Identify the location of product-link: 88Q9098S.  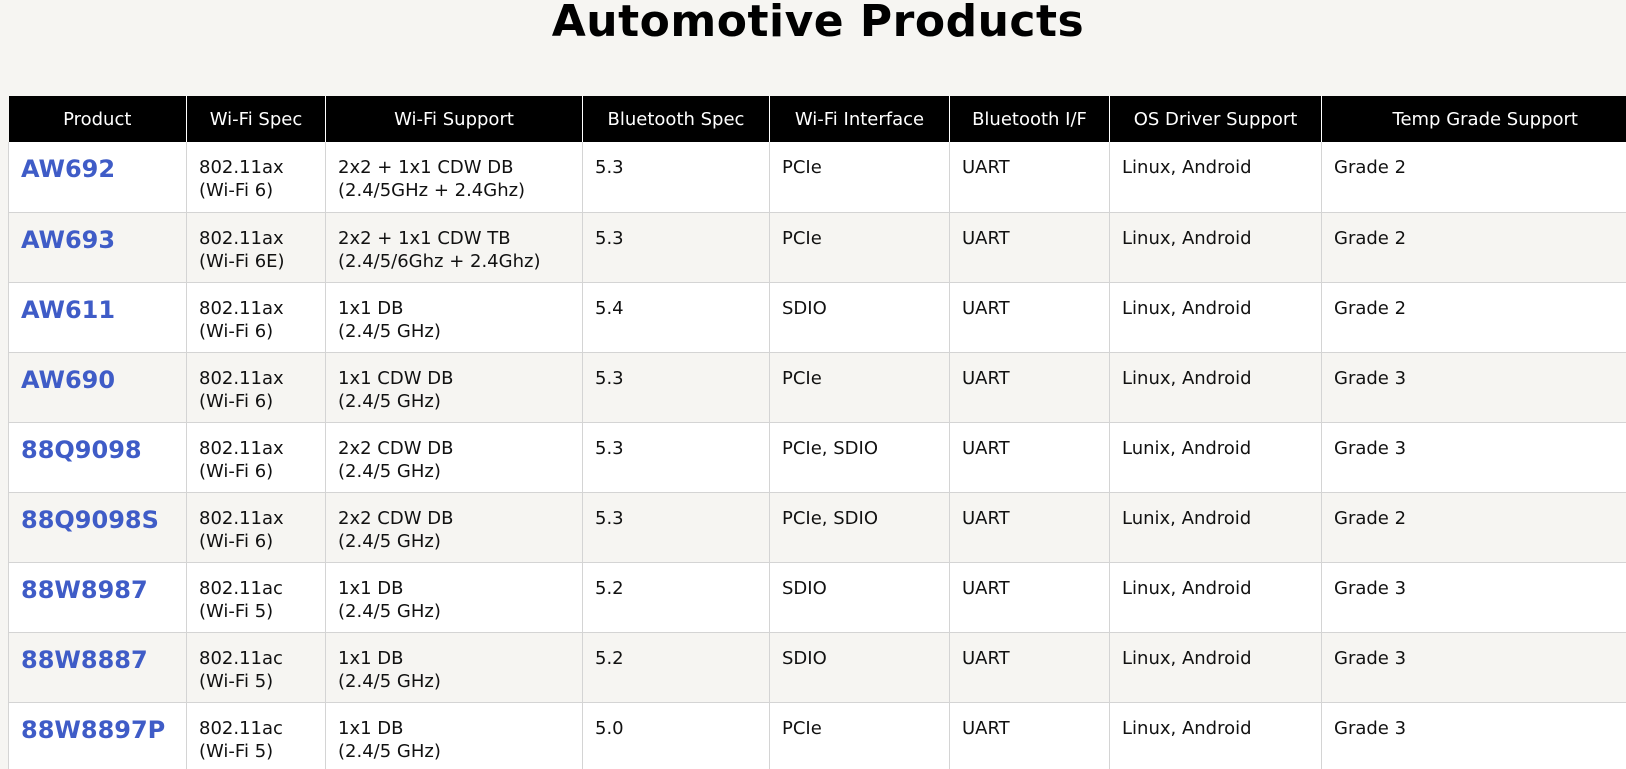
(90, 520).